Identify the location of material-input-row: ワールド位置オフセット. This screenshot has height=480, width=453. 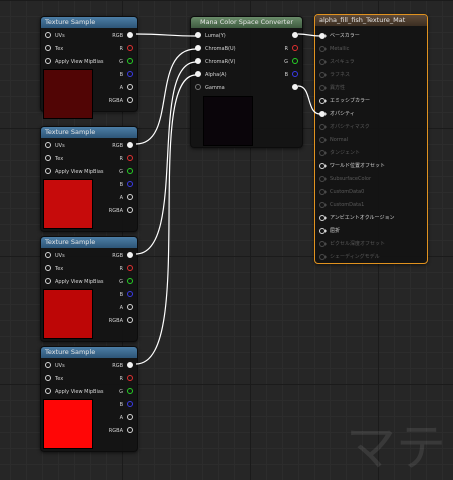
(352, 166).